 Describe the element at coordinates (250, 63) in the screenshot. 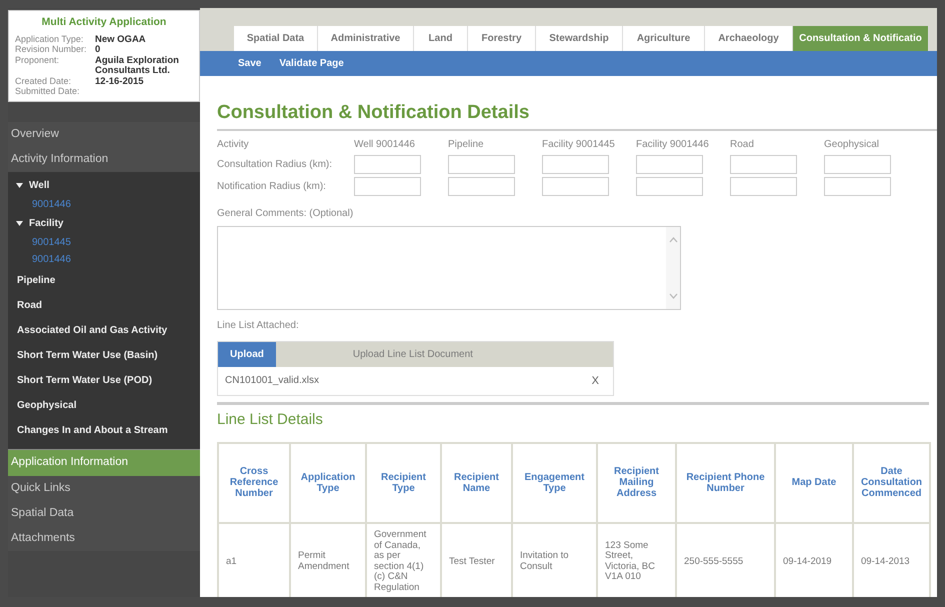

I see `toolbar-button: Save` at that location.